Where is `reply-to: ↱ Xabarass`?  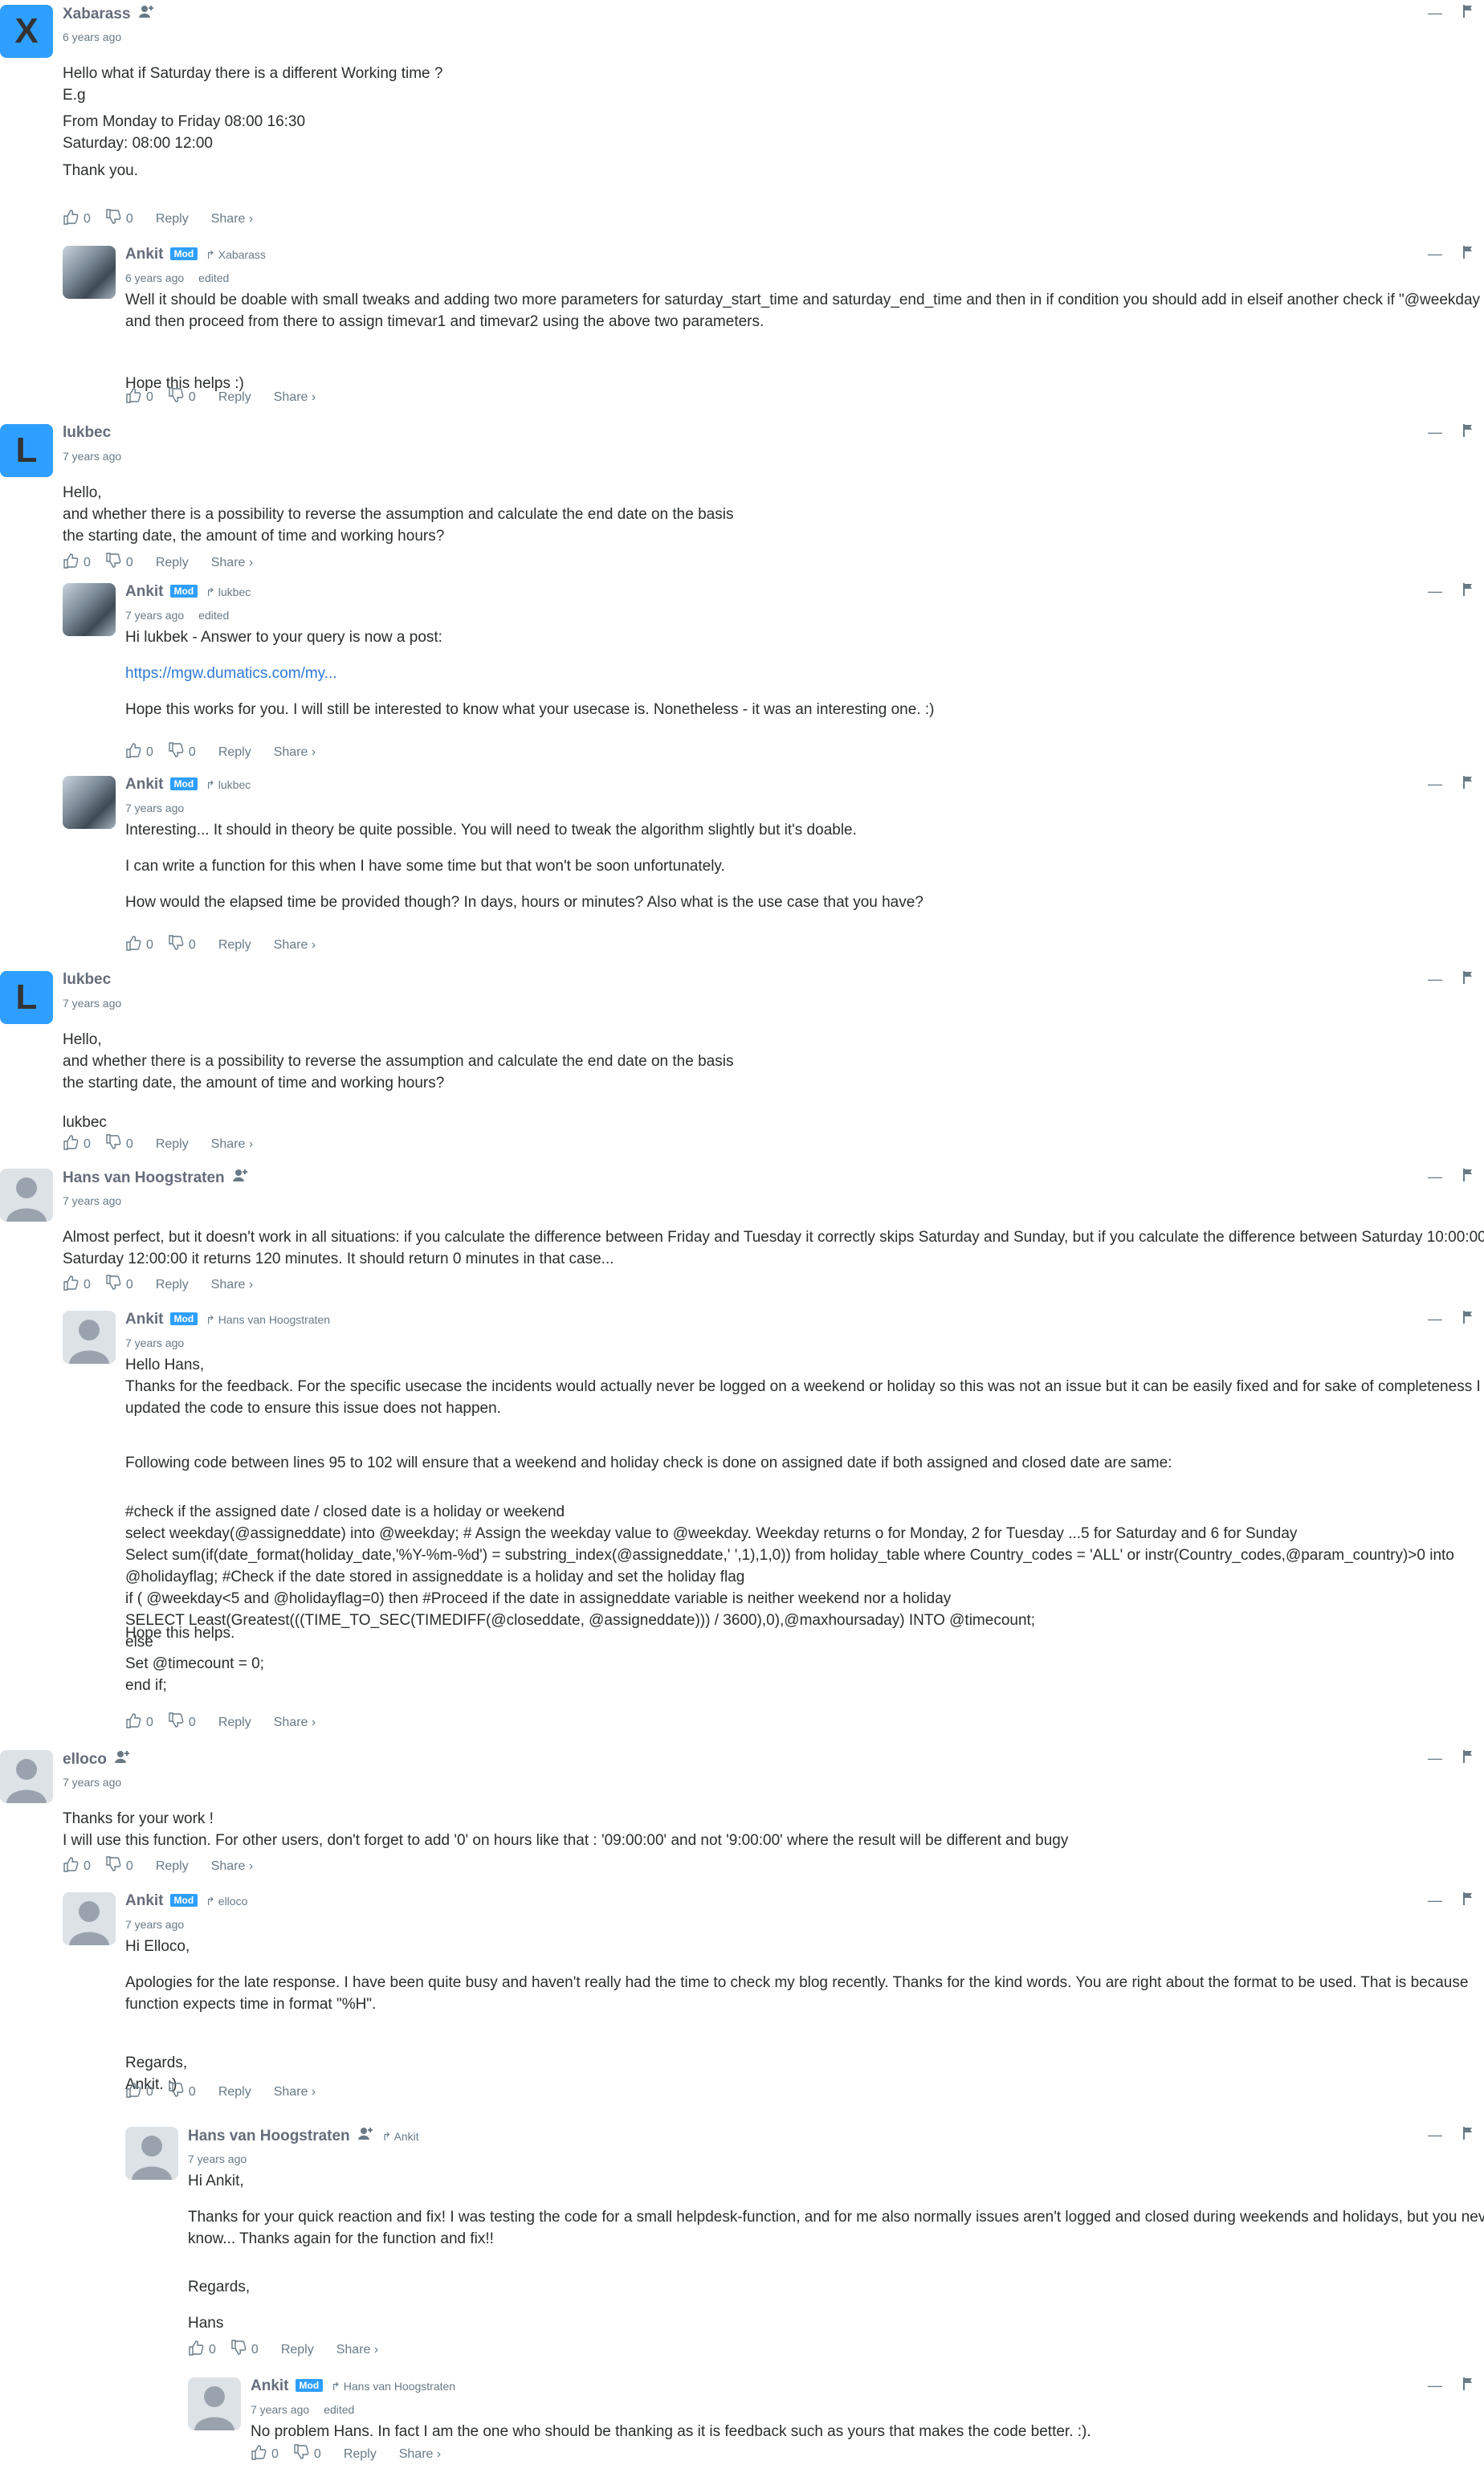
reply-to: ↱ Xabarass is located at coordinates (236, 255).